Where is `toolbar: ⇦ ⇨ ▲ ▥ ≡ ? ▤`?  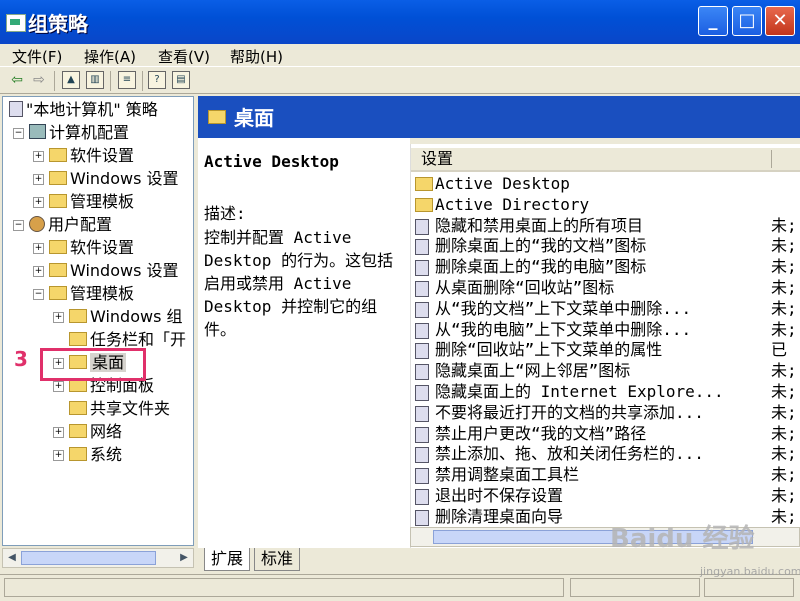
toolbar: ⇦ ⇨ ▲ ▥ ≡ ? ▤ is located at coordinates (400, 80).